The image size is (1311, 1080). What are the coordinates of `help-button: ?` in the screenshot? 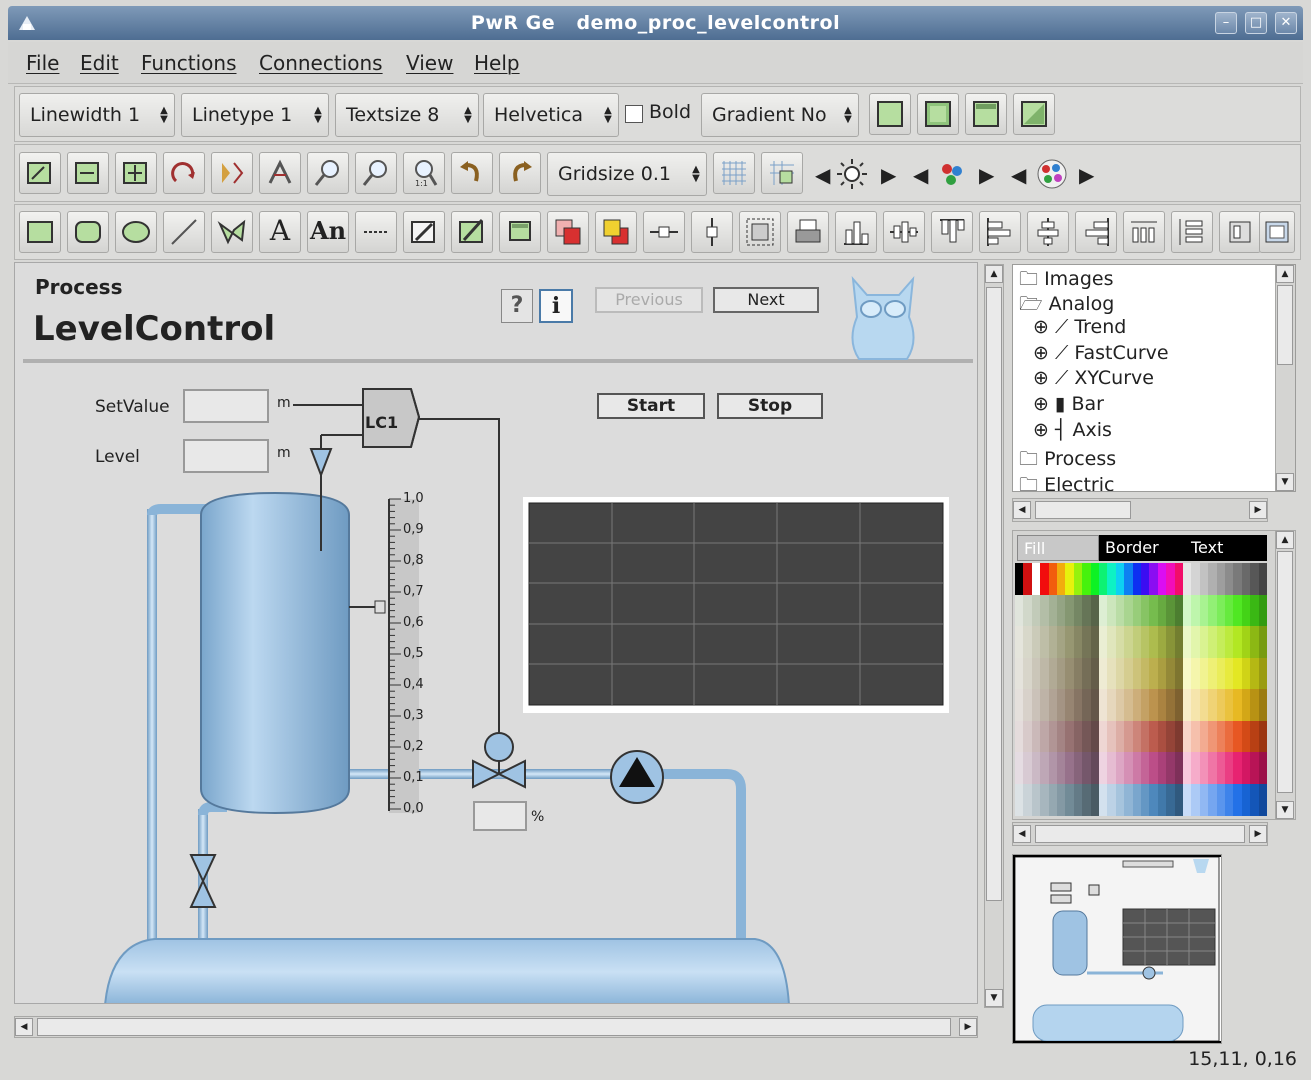 It's located at (517, 306).